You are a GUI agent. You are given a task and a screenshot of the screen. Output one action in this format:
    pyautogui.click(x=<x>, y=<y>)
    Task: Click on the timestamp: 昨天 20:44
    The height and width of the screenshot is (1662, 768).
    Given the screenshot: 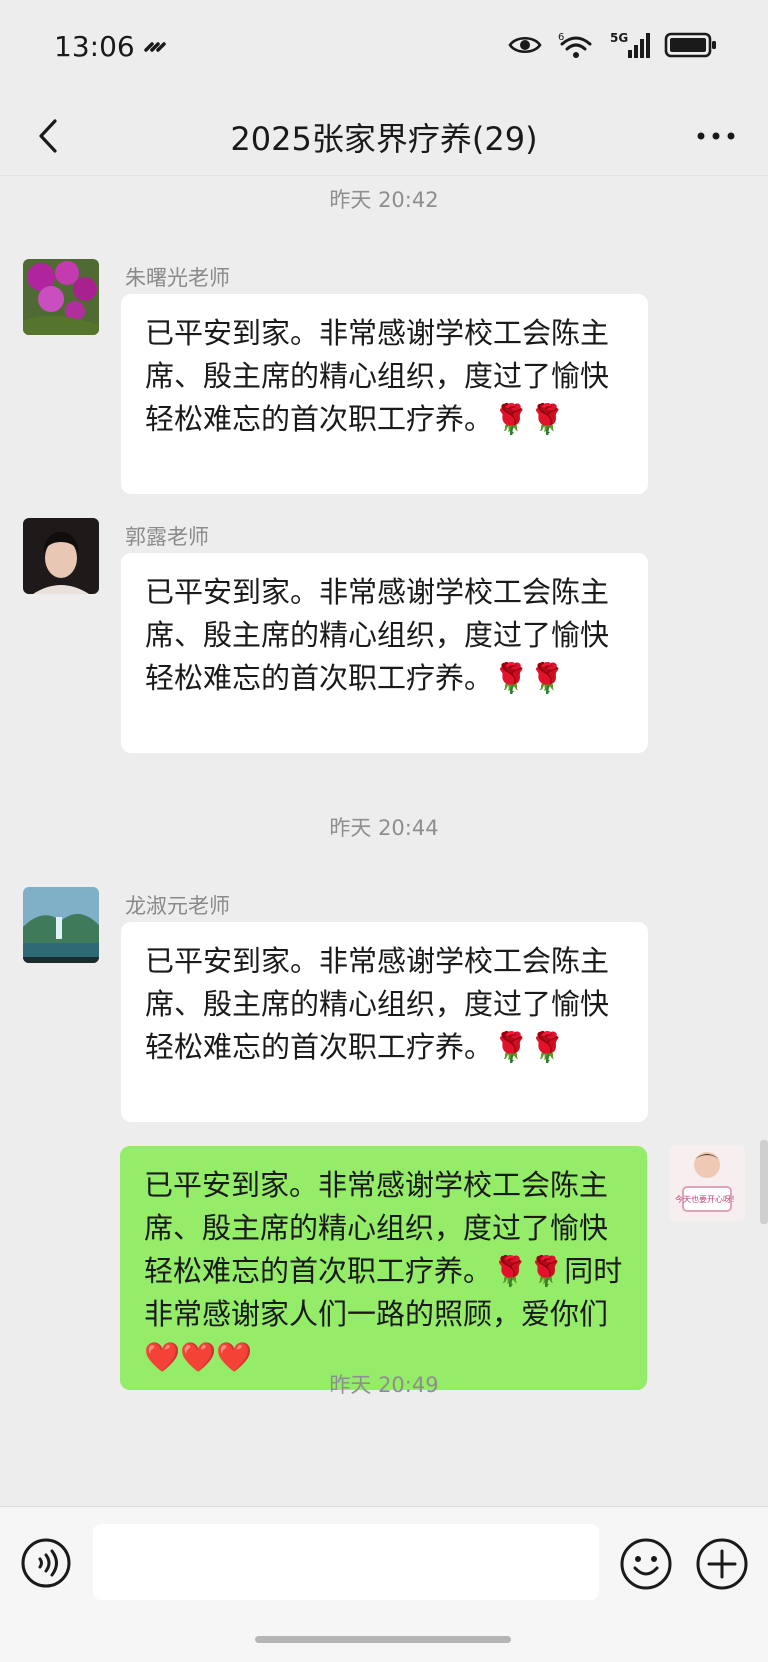 What is the action you would take?
    pyautogui.click(x=384, y=828)
    